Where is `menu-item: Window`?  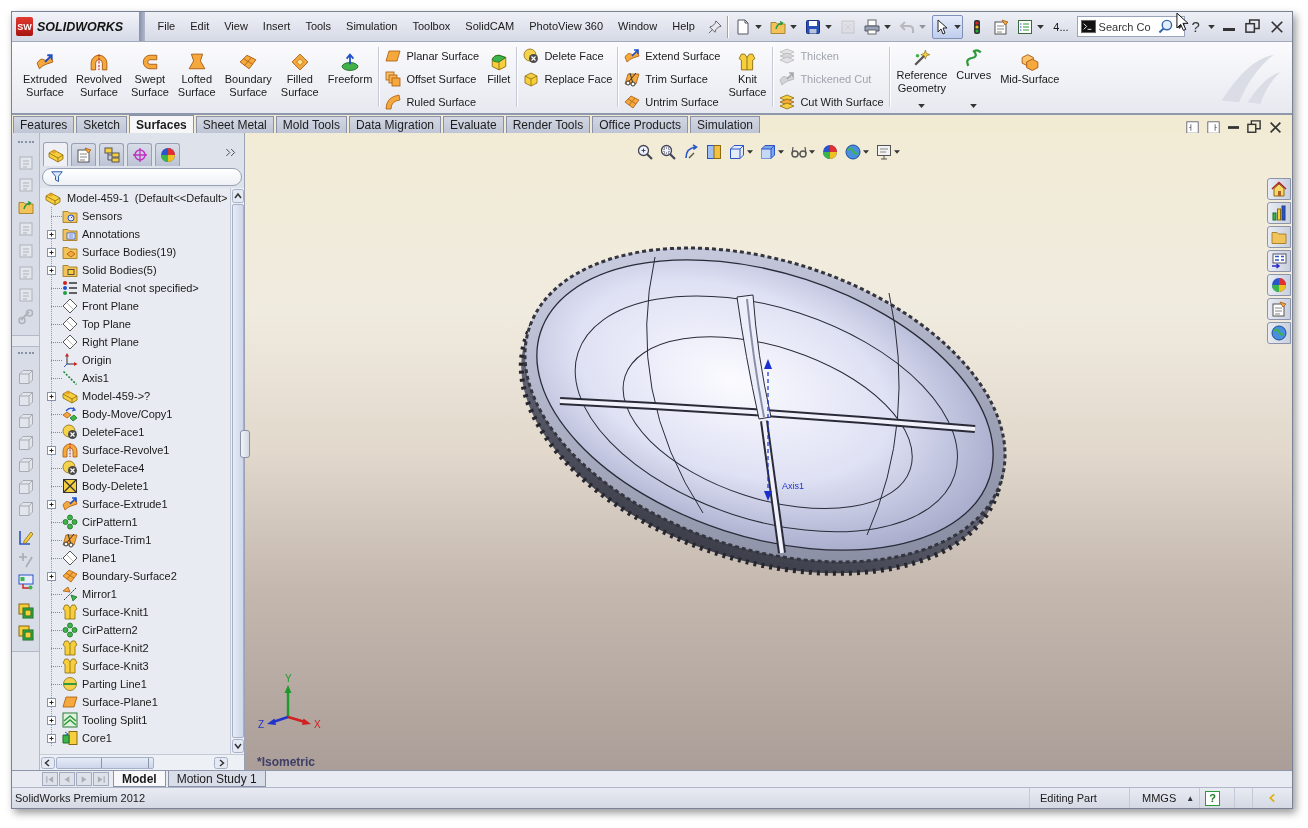 menu-item: Window is located at coordinates (637, 26).